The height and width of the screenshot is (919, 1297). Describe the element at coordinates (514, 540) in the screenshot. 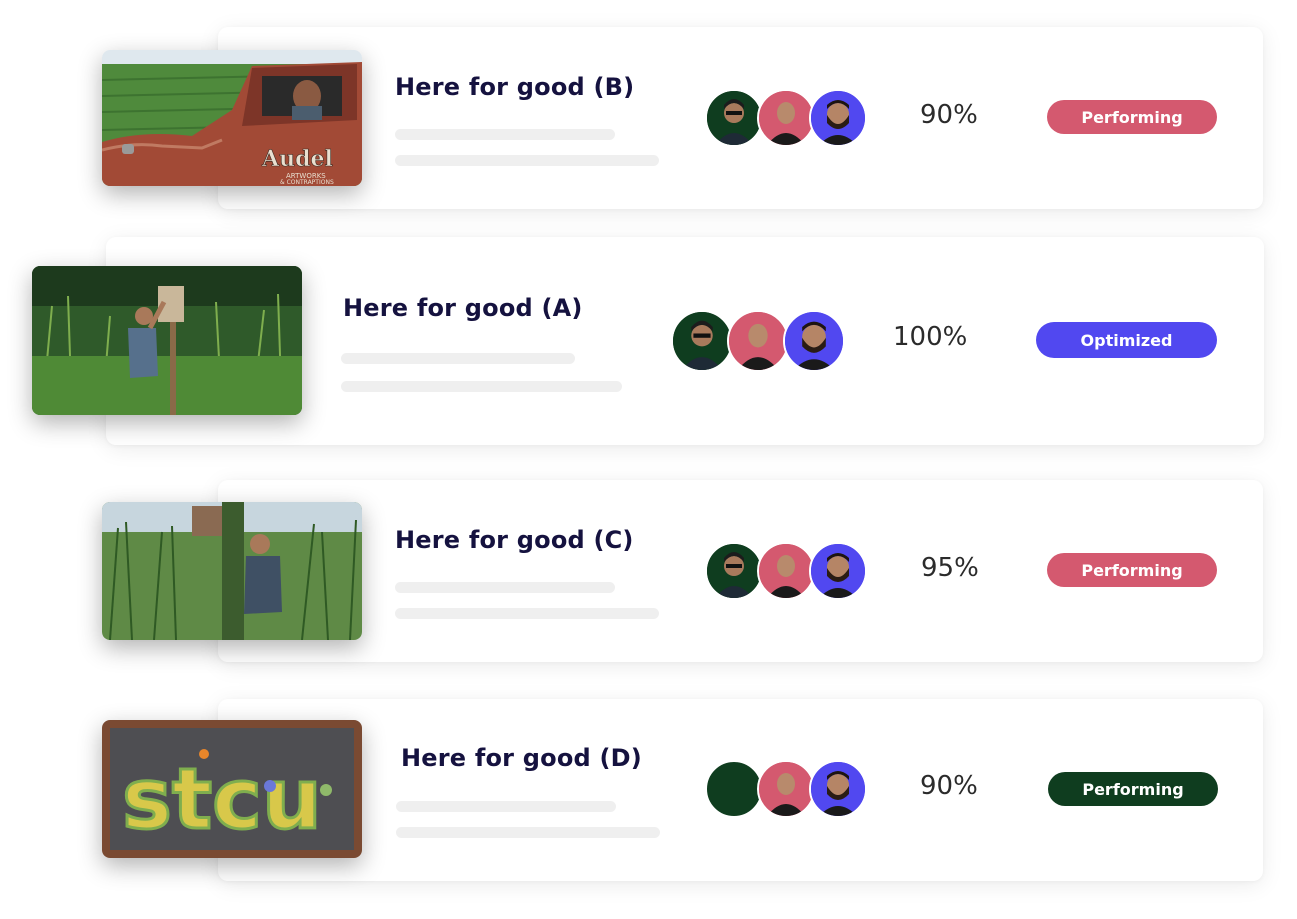

I see `campaign-title: Here for good (C)` at that location.